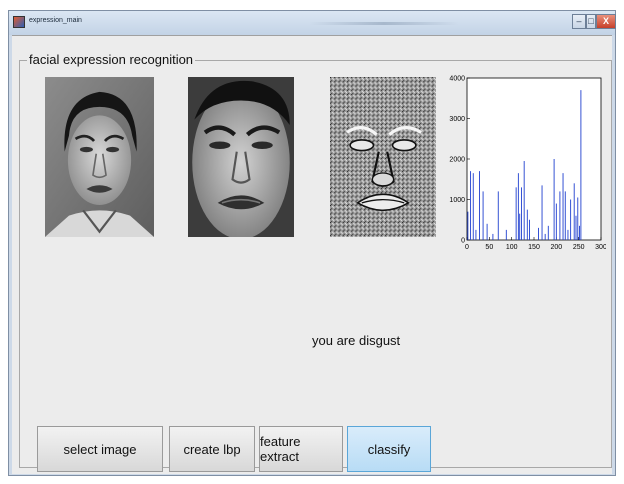 The height and width of the screenshot is (484, 624). What do you see at coordinates (591, 21) in the screenshot?
I see `maximize-button: □` at bounding box center [591, 21].